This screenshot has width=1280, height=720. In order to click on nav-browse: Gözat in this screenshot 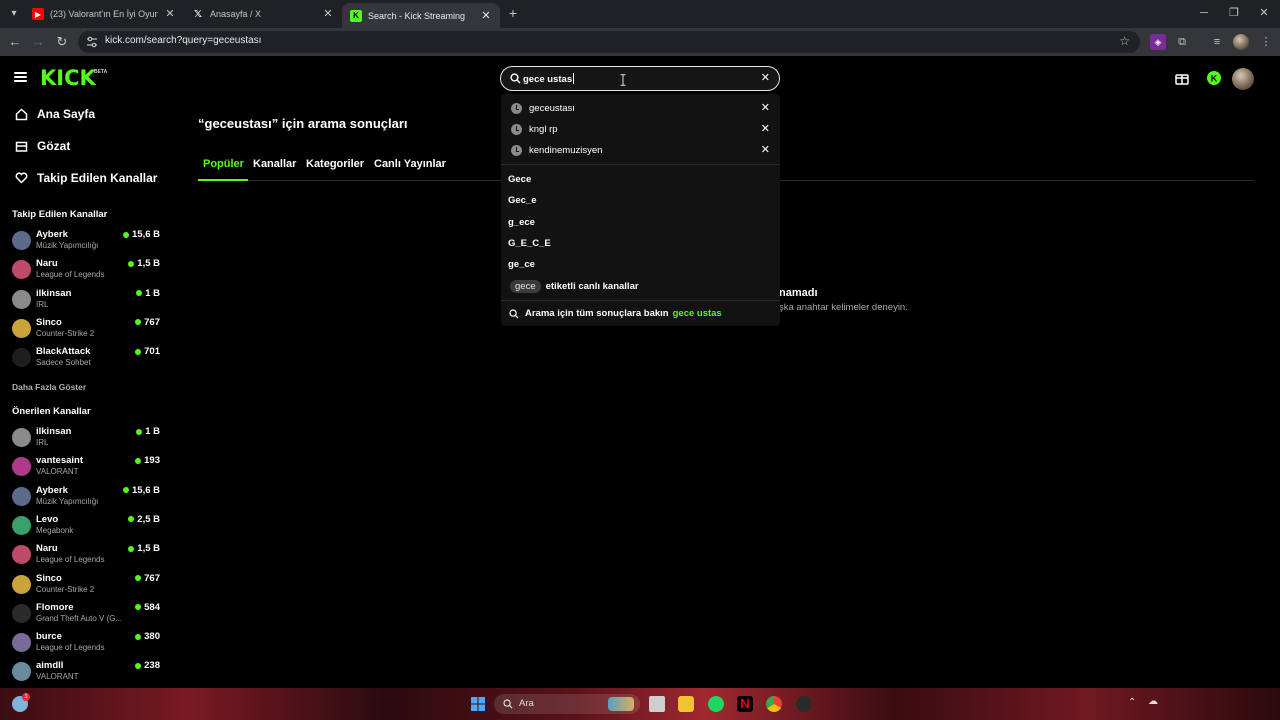, I will do `click(42, 146)`.